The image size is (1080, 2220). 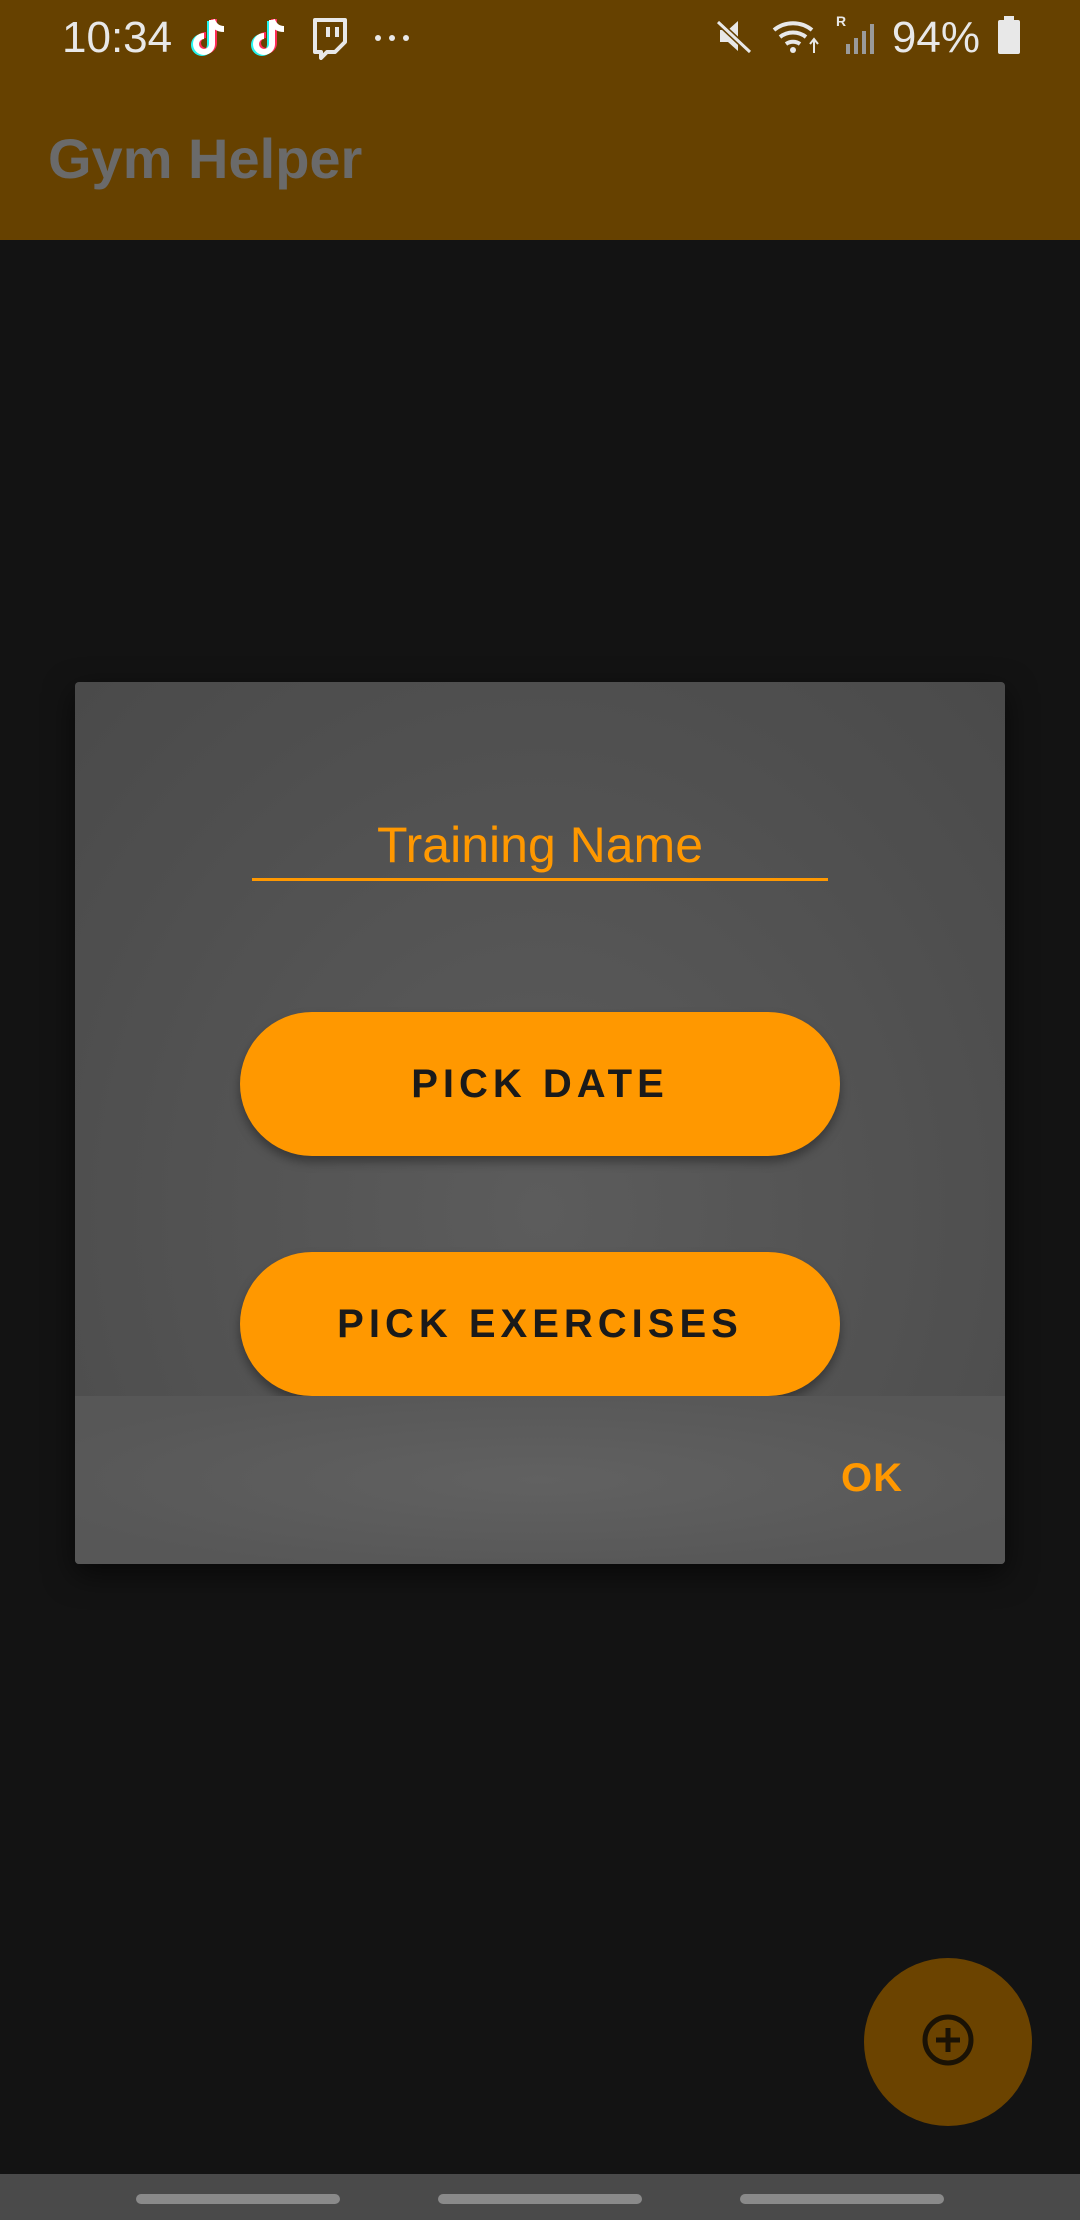 What do you see at coordinates (117, 37) in the screenshot?
I see `status-time: 10:34` at bounding box center [117, 37].